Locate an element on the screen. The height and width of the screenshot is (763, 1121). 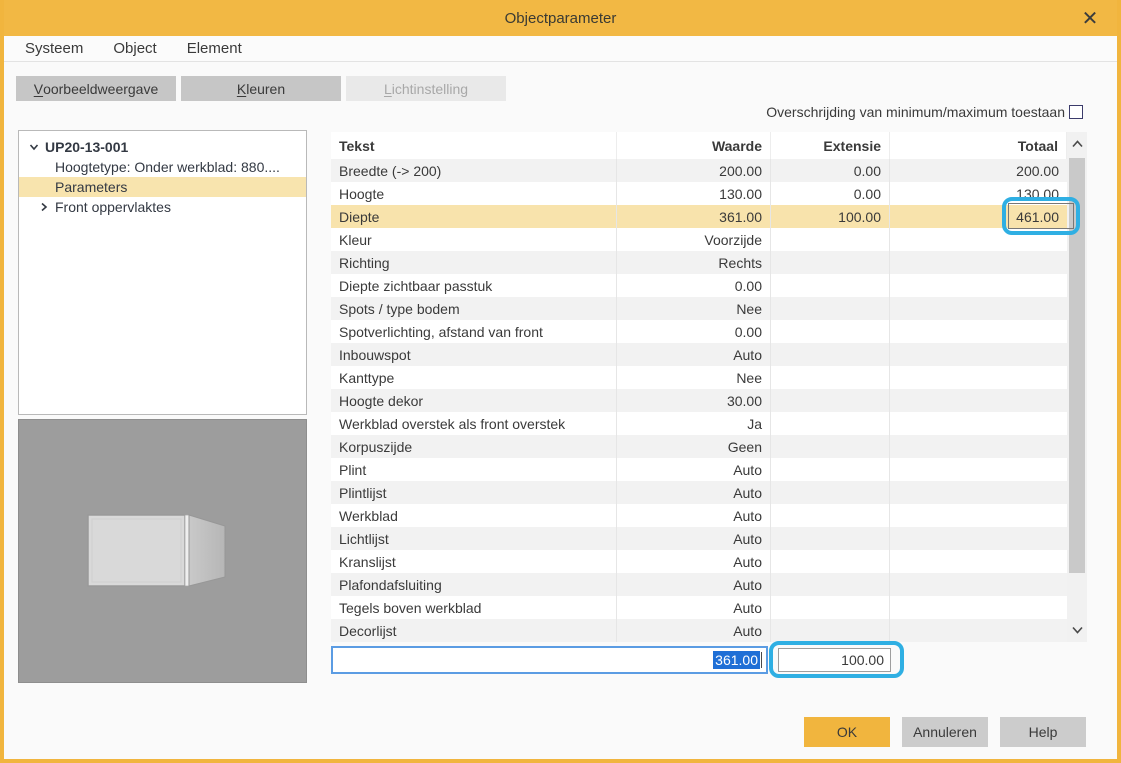
tekst-cell: Diepte is located at coordinates (474, 216).